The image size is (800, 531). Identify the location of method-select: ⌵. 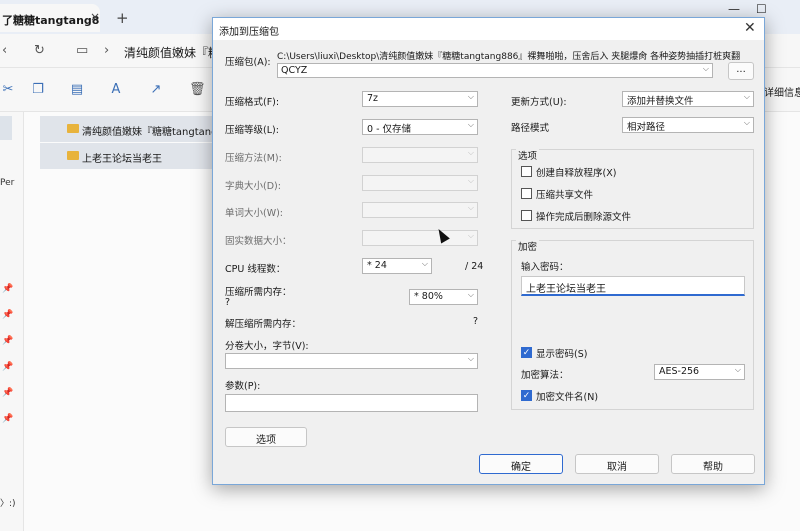
(420, 155).